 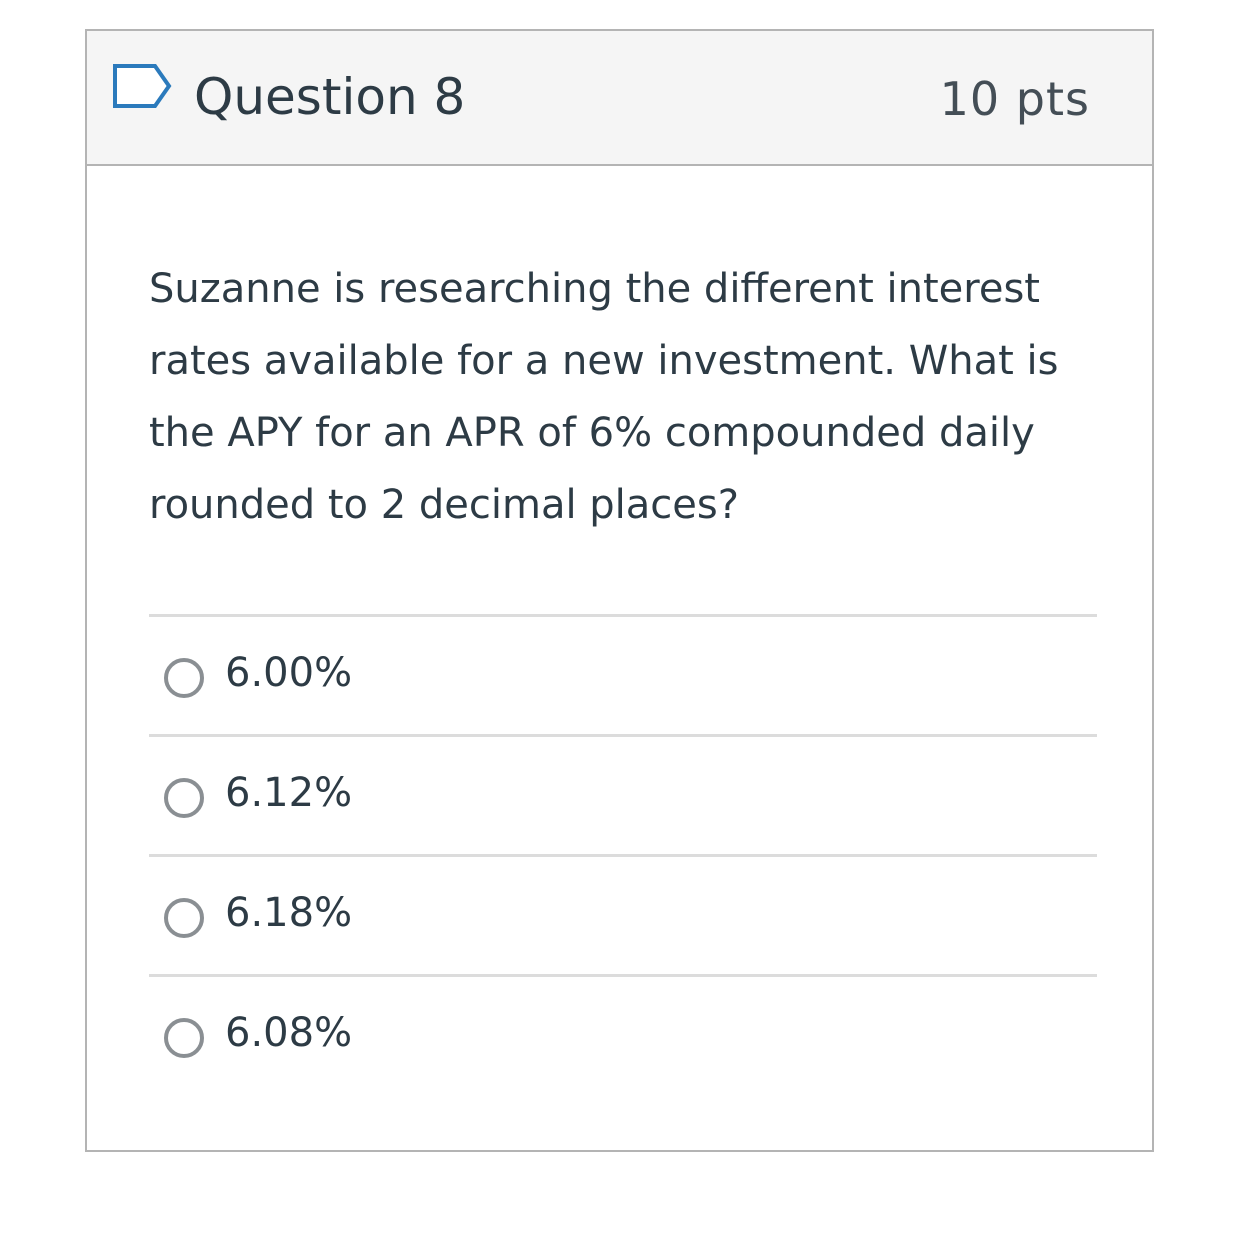 What do you see at coordinates (288, 1033) in the screenshot?
I see `answer-label: 6.08%` at bounding box center [288, 1033].